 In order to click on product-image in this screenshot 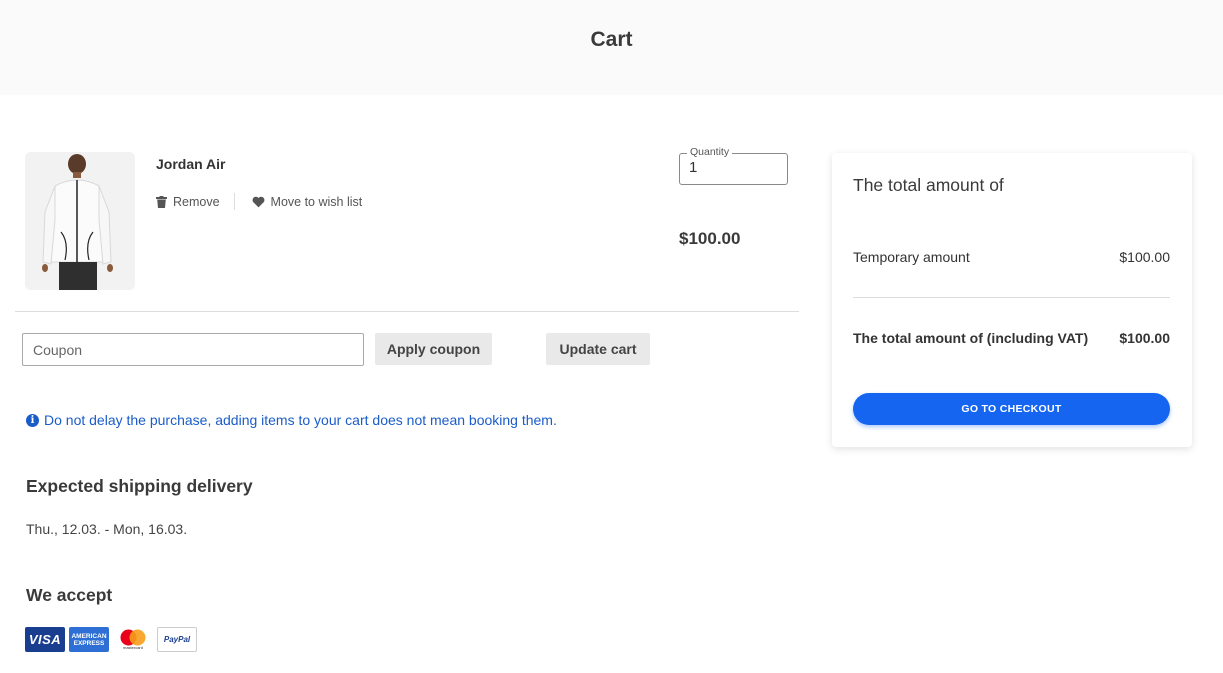, I will do `click(80, 221)`.